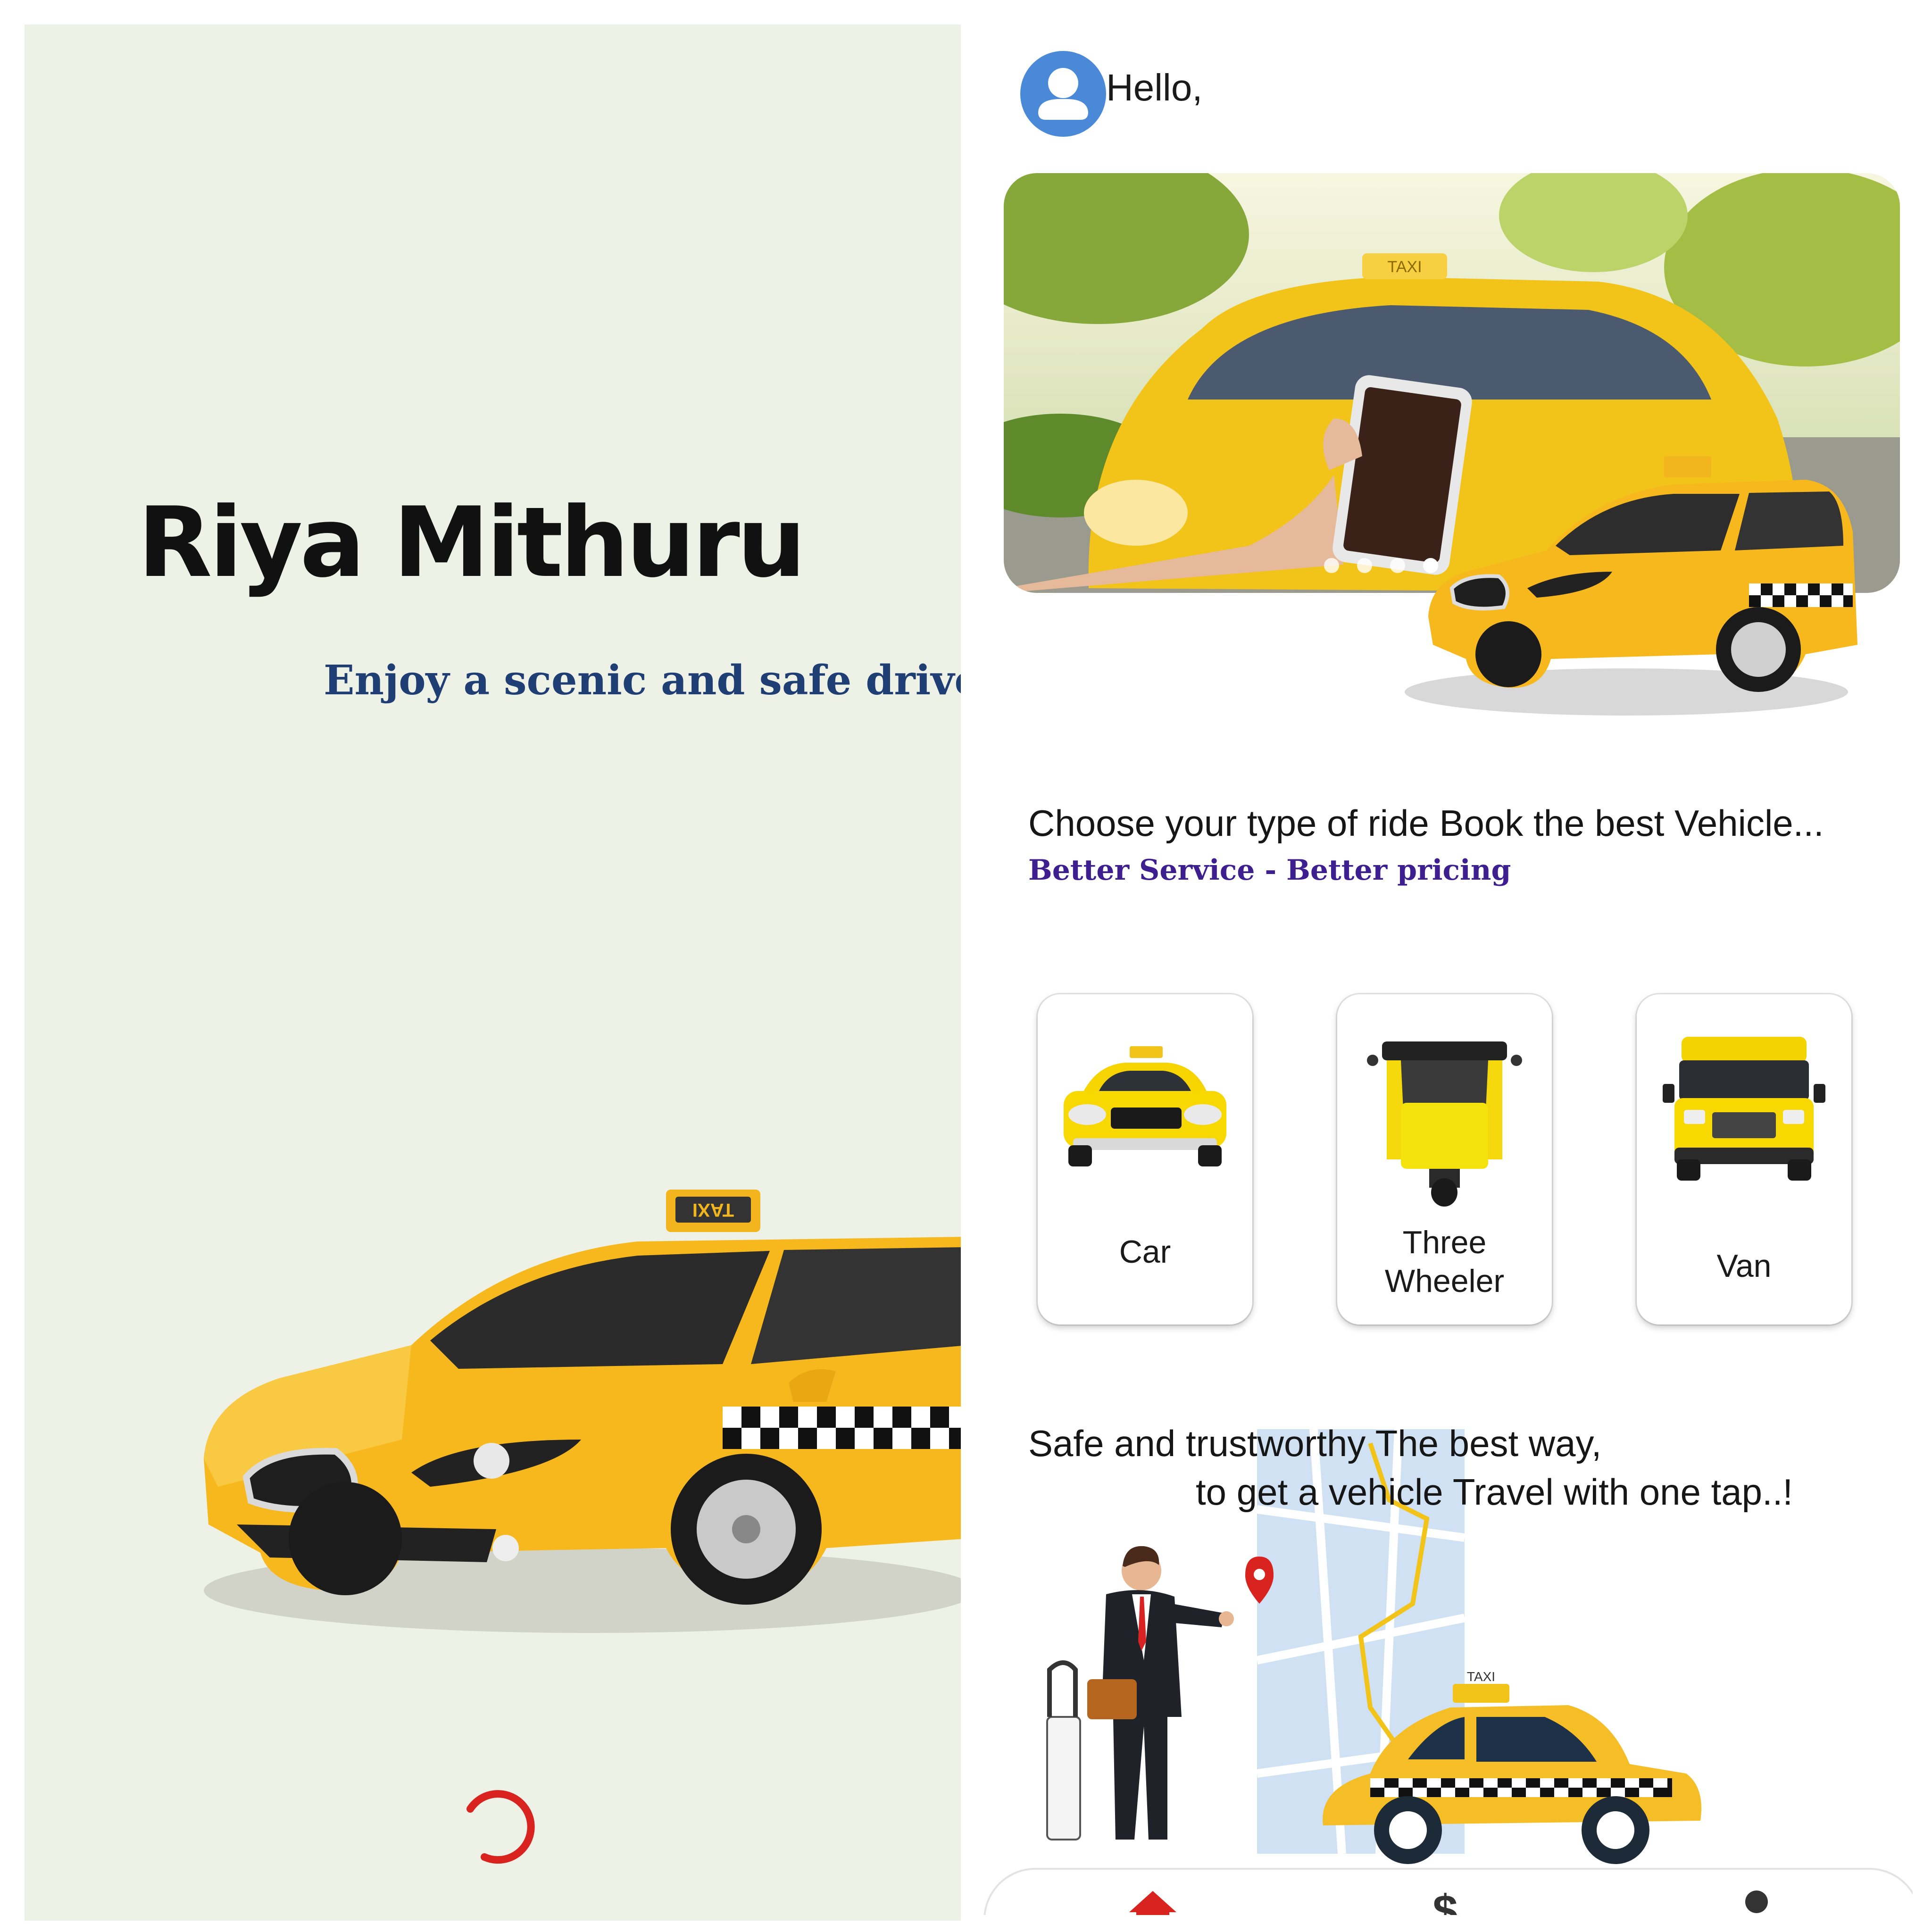  What do you see at coordinates (472, 543) in the screenshot?
I see `app-name: Riya Mithuru` at bounding box center [472, 543].